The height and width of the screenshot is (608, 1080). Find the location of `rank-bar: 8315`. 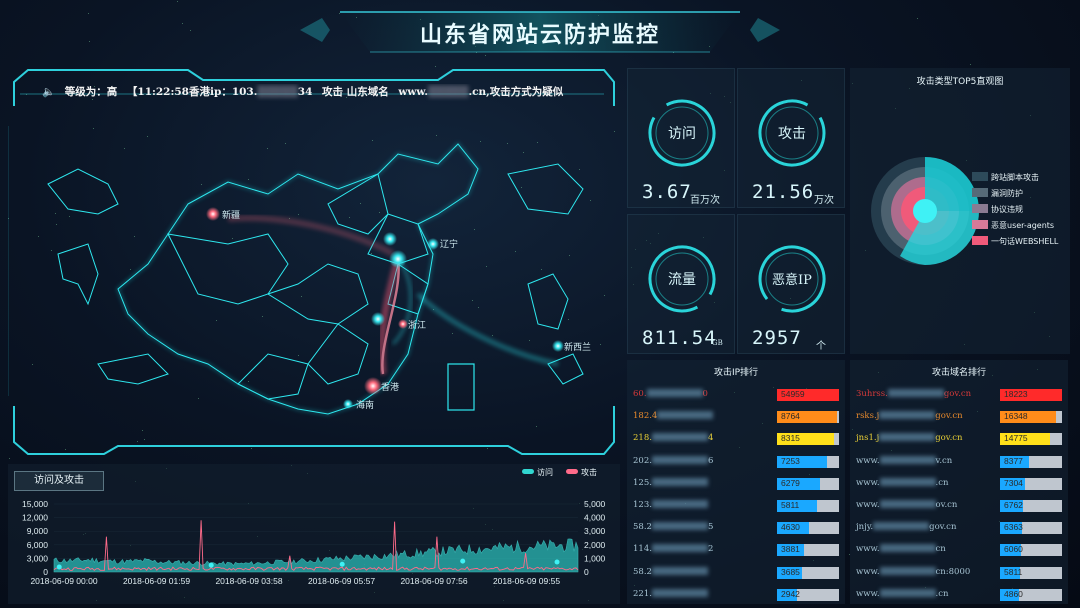

rank-bar: 8315 is located at coordinates (808, 439).